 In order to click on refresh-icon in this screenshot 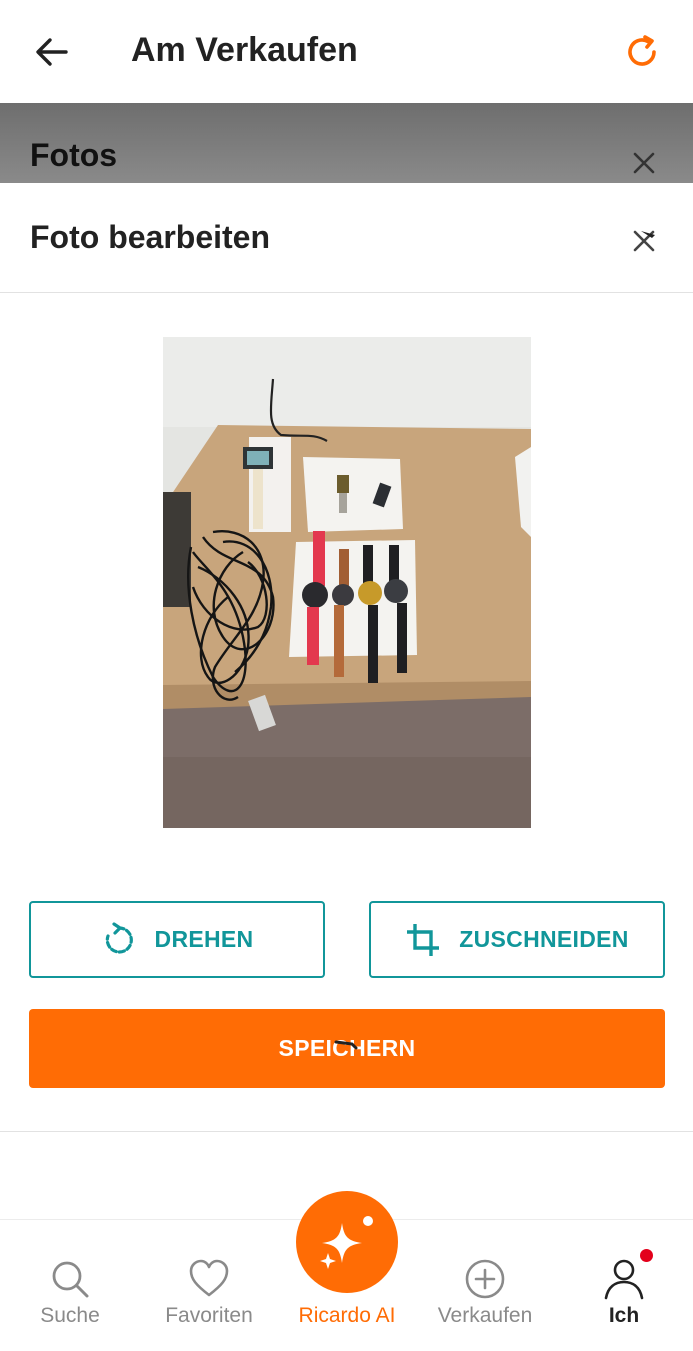, I will do `click(642, 52)`.